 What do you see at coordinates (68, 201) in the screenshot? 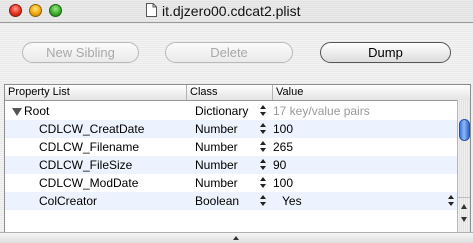
I see `row-key: ColCreator` at bounding box center [68, 201].